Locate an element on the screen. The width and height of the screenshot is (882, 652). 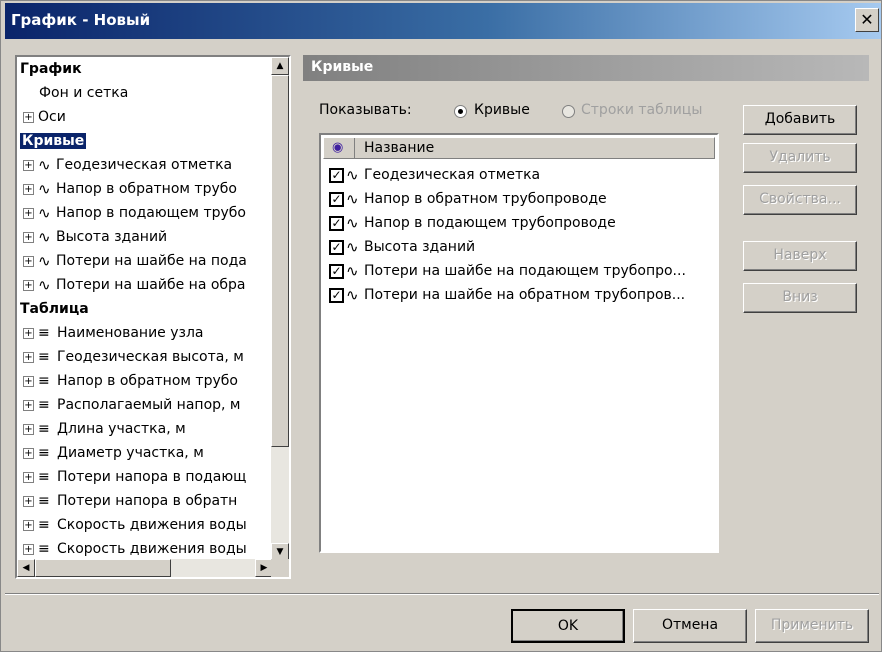
radio-table-rows is located at coordinates (568, 111).